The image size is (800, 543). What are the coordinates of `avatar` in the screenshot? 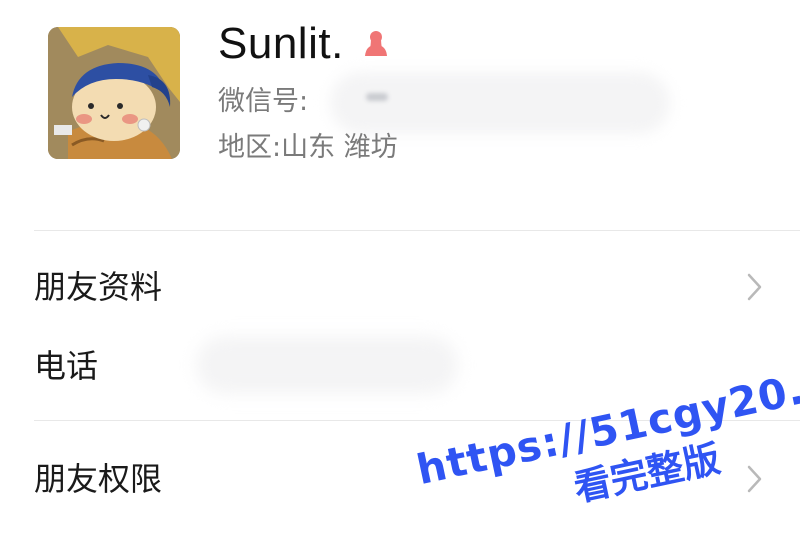 It's located at (114, 93).